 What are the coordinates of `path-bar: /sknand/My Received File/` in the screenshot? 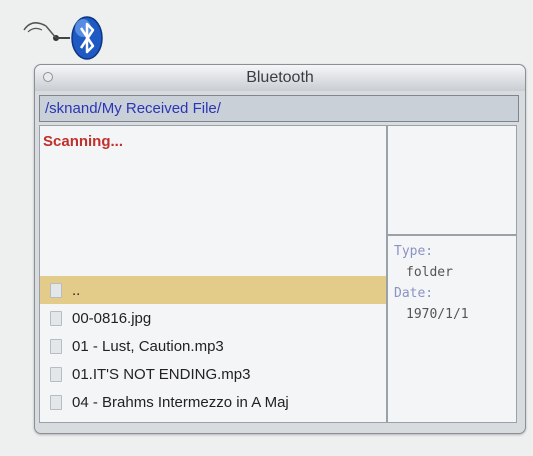 It's located at (279, 108).